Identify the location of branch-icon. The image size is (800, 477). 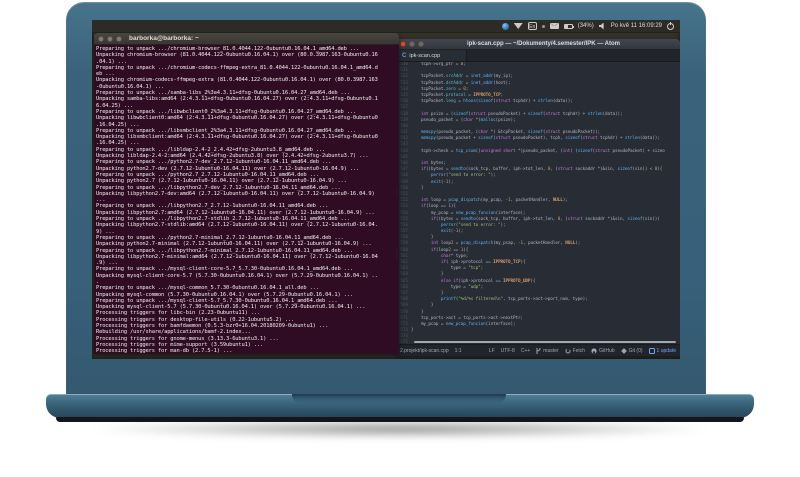
(538, 350).